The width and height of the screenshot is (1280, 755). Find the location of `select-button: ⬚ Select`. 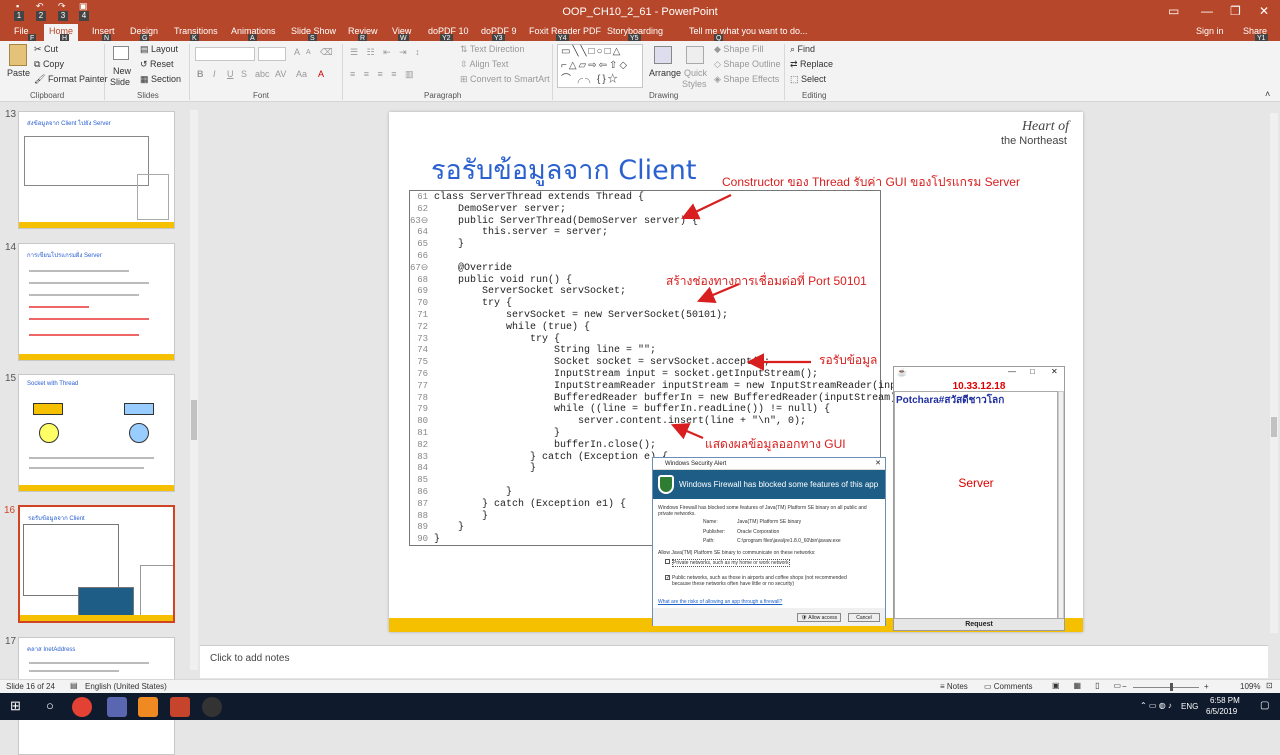

select-button: ⬚ Select is located at coordinates (808, 79).